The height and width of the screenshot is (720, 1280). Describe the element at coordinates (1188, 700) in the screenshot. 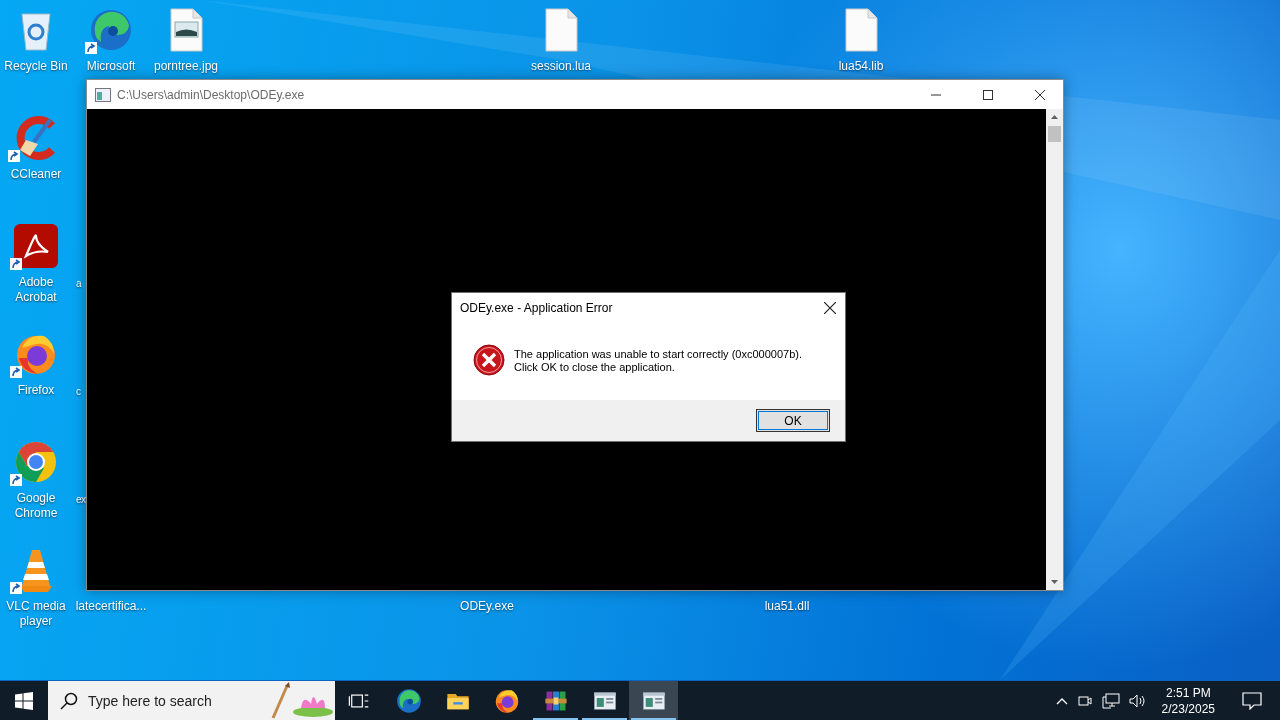

I see `clock-button: 2:51 PM 2/23/2025` at that location.